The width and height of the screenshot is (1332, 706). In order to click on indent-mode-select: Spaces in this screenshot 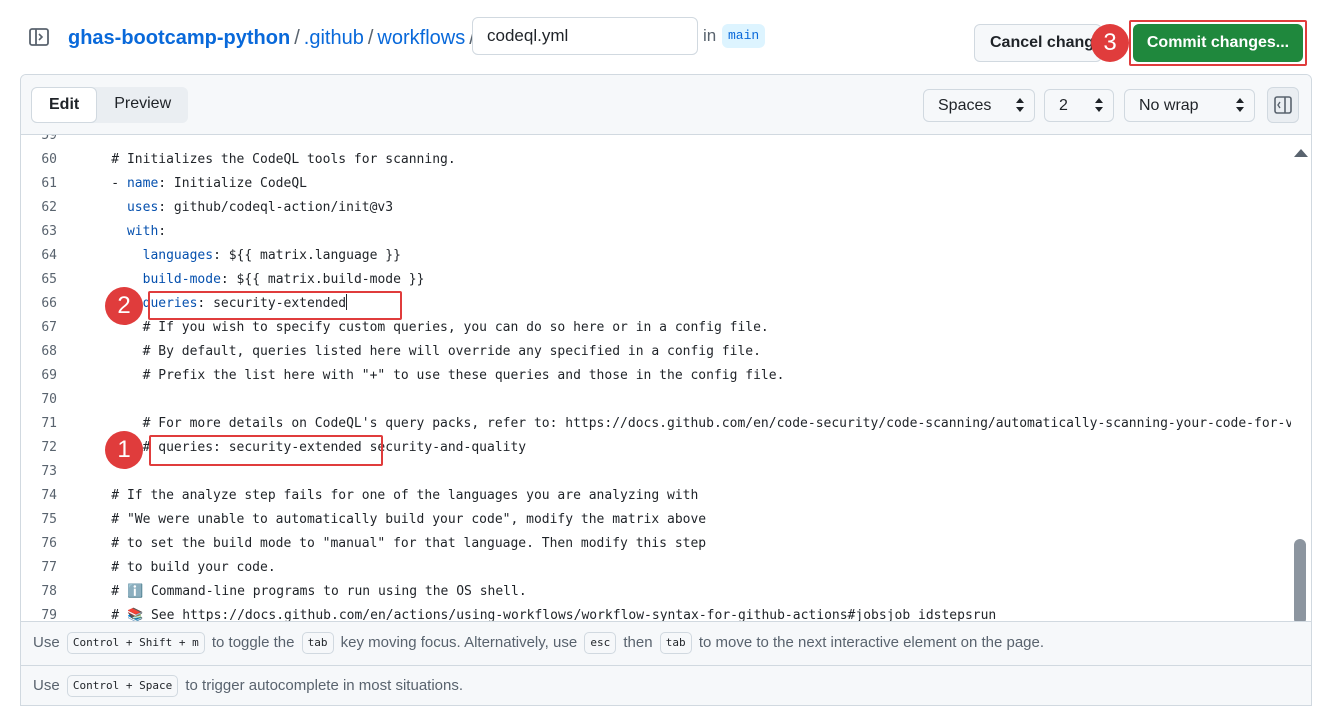, I will do `click(979, 105)`.